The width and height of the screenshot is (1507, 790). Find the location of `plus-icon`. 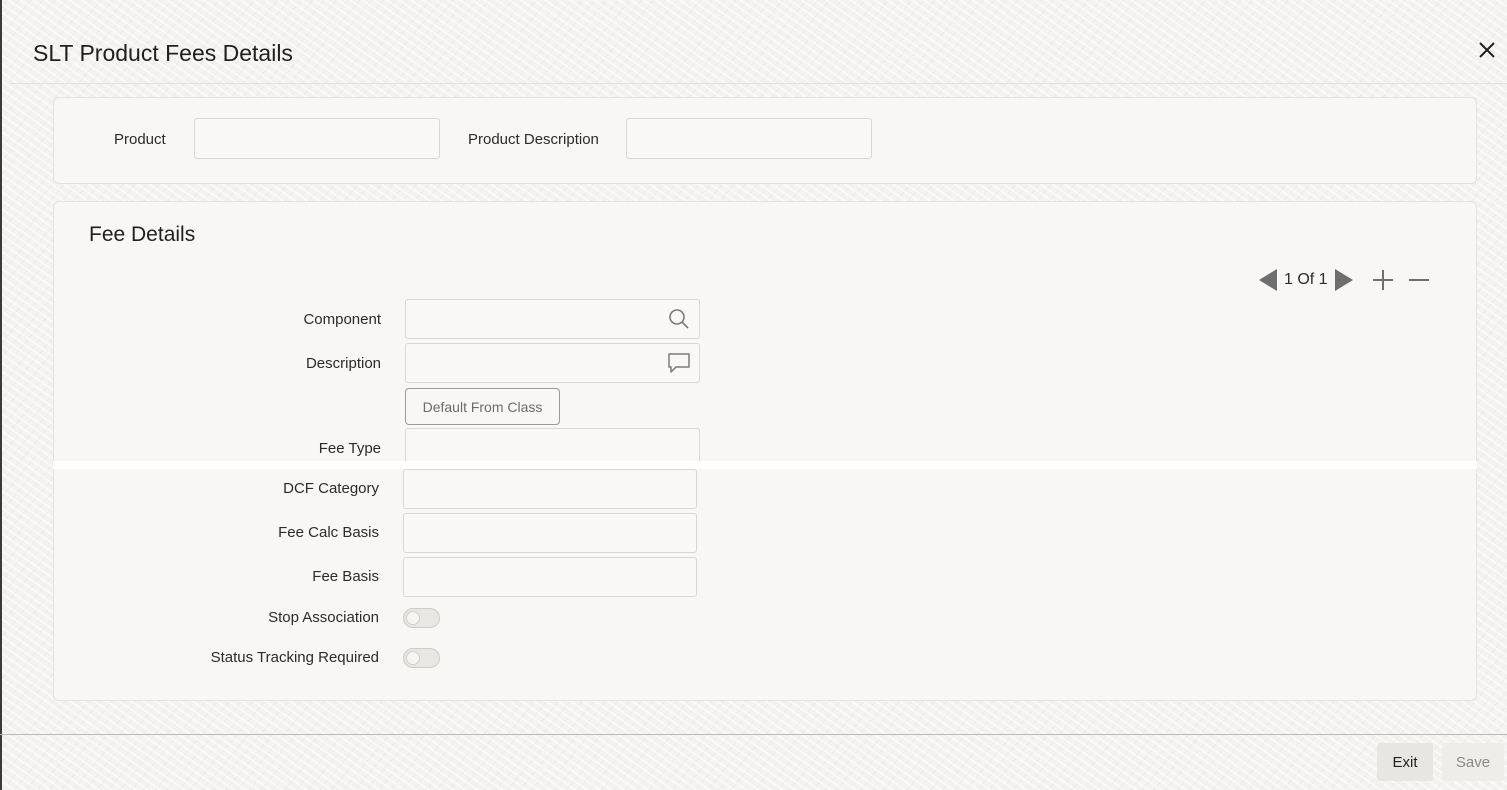

plus-icon is located at coordinates (1382, 280).